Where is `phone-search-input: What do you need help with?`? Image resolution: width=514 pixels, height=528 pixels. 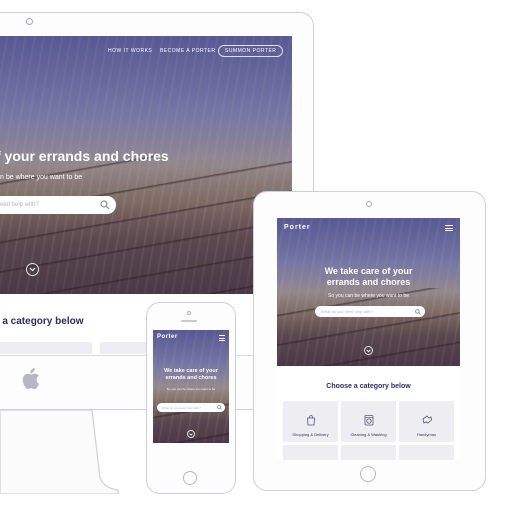
phone-search-input: What do you need help with? is located at coordinates (191, 407).